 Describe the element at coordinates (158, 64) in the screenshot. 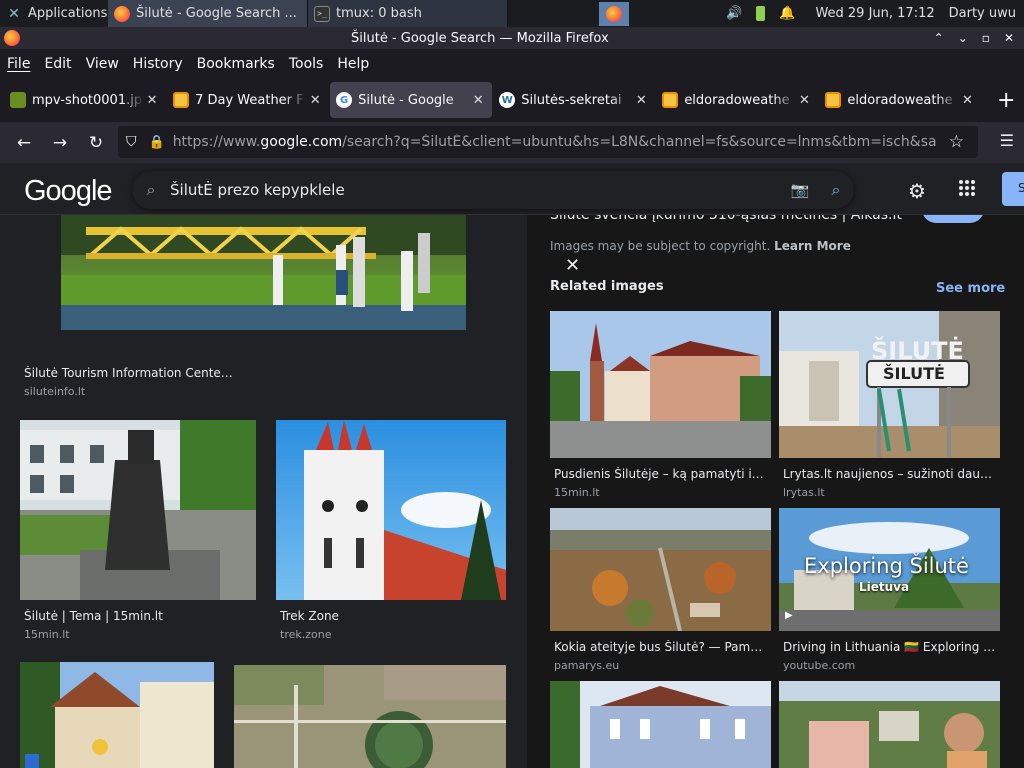

I see `menu-history: History` at that location.